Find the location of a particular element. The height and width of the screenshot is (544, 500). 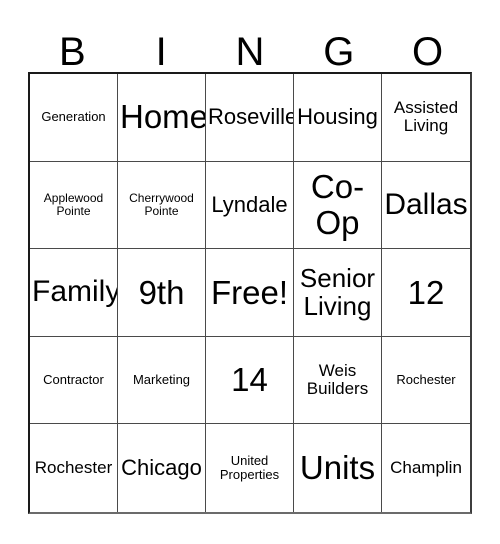

bingo-cell-label: 9th is located at coordinates (161, 292).